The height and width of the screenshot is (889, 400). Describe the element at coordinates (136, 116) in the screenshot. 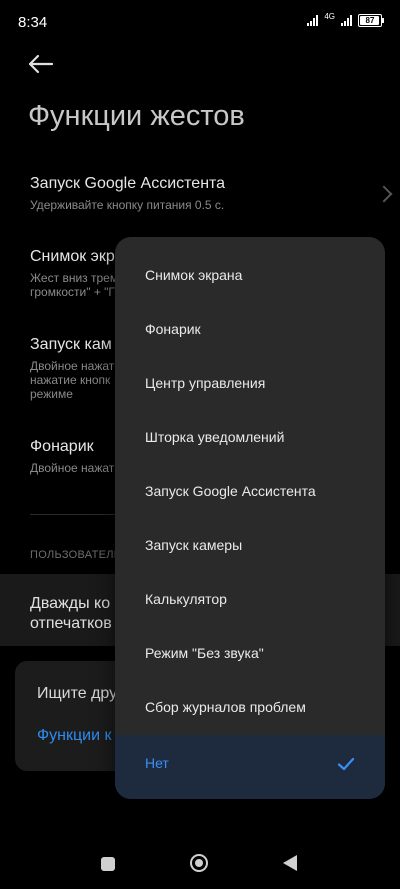

I see `page-title: Функции жестов` at that location.